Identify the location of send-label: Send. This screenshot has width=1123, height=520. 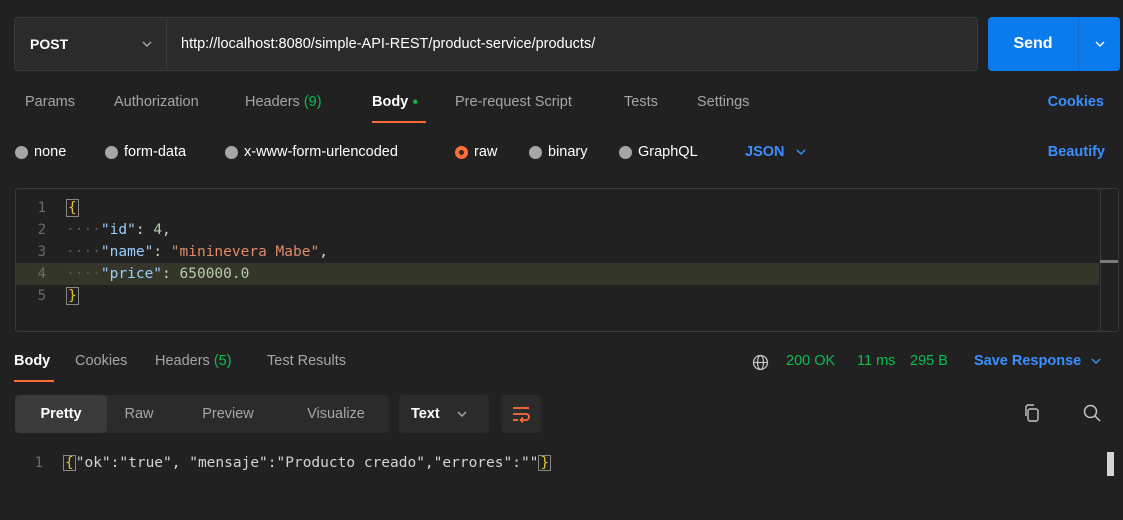
(1033, 43).